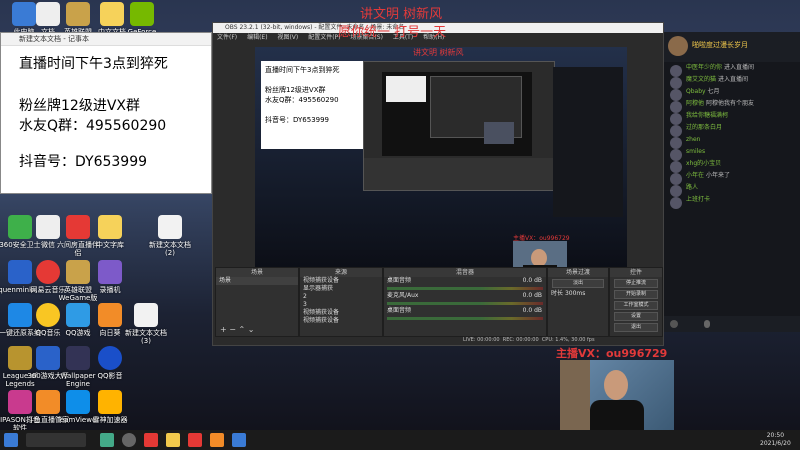 This screenshot has height=450, width=800. I want to click on start-icon, so click(11, 440).